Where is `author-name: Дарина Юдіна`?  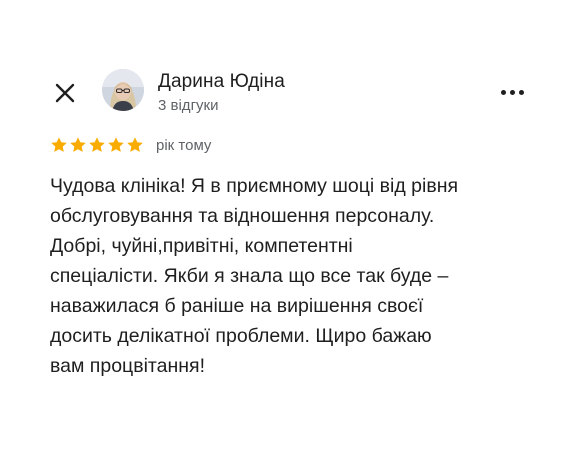
author-name: Дарина Юдіна is located at coordinates (221, 82).